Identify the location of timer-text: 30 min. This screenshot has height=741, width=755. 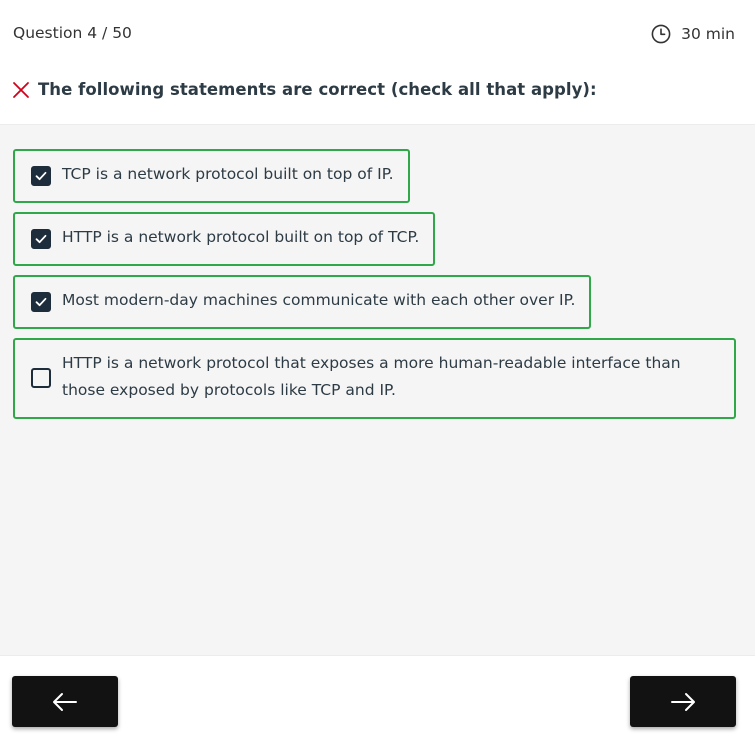
(708, 34).